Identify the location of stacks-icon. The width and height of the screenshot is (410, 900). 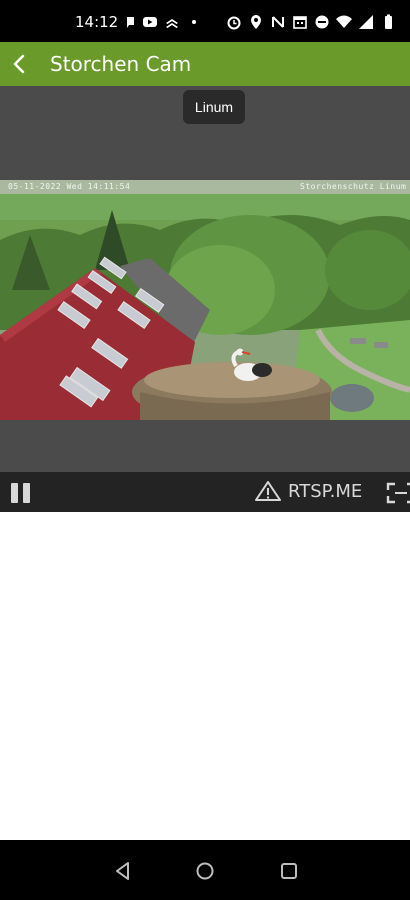
(172, 23).